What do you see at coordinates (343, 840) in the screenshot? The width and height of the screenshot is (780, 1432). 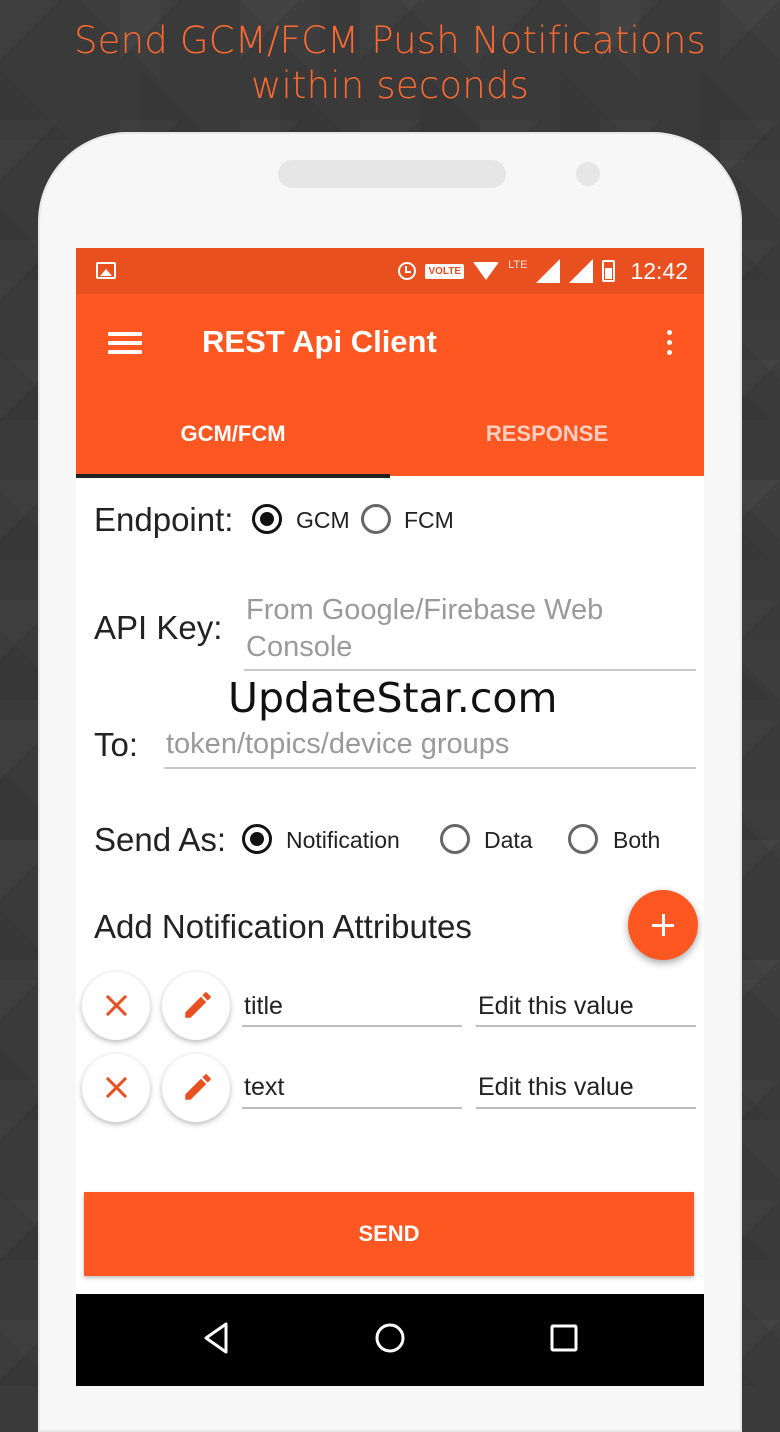 I see `send-as-notification-label: Notification` at bounding box center [343, 840].